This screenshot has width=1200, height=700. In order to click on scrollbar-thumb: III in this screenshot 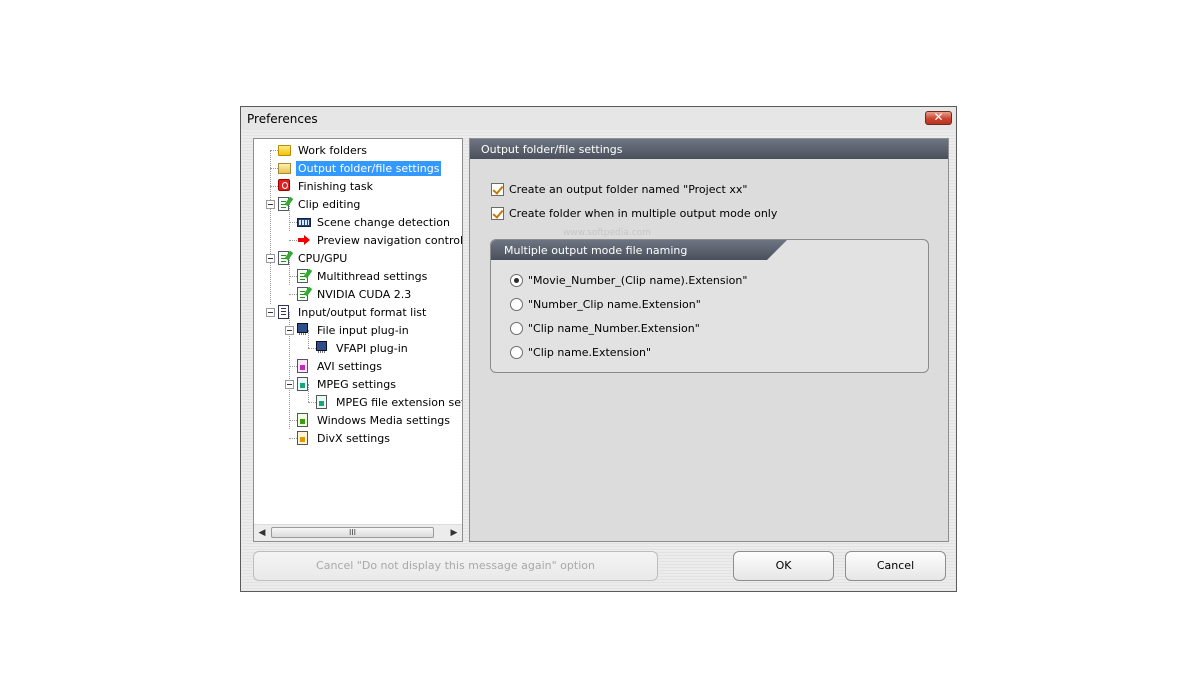, I will do `click(352, 532)`.